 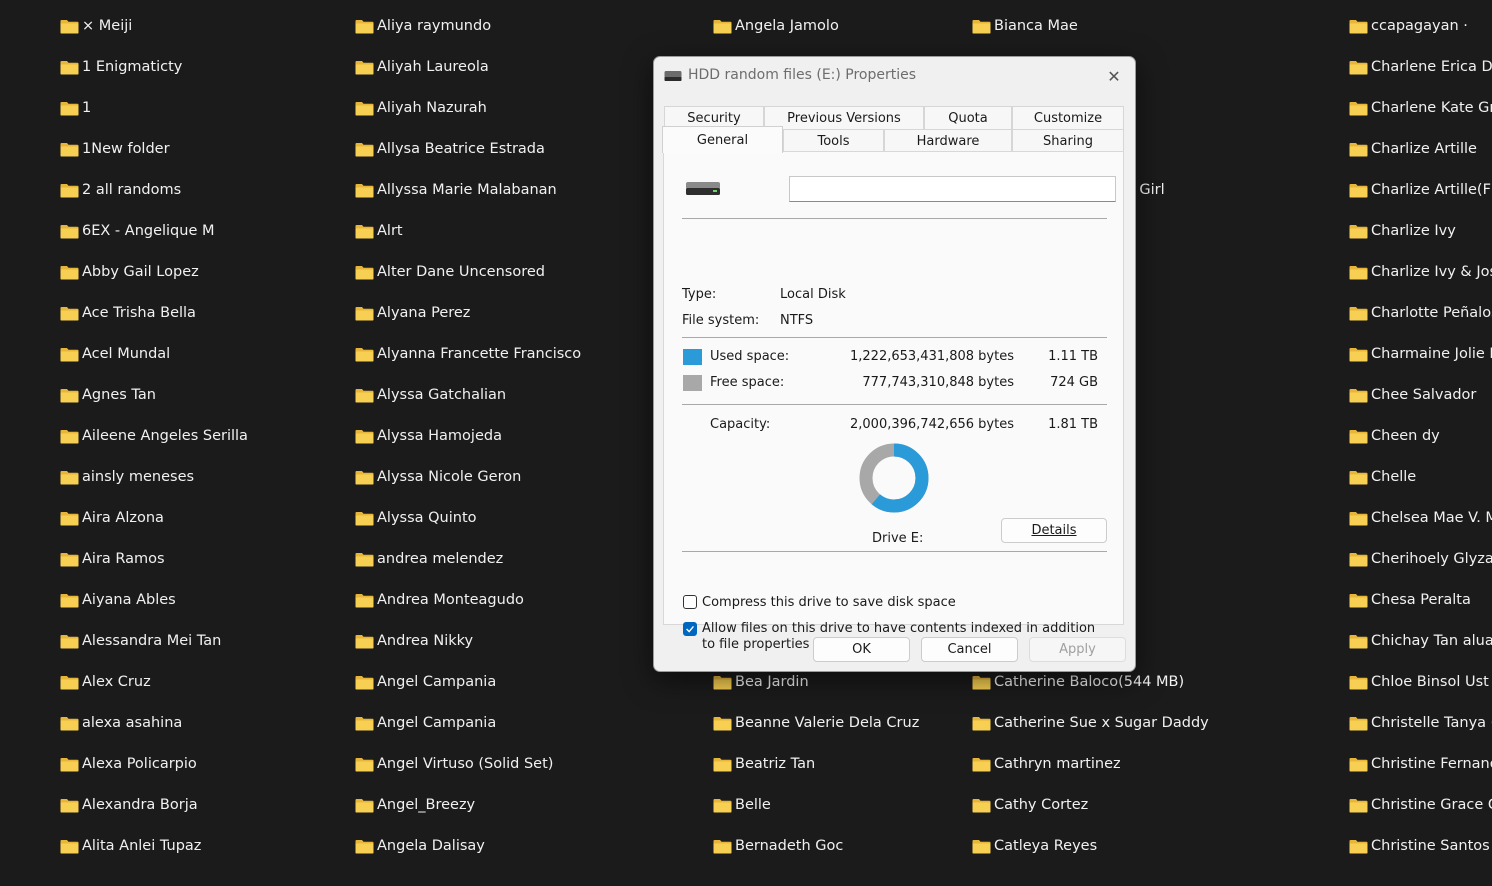 What do you see at coordinates (1054, 530) in the screenshot?
I see `details-button: Details` at bounding box center [1054, 530].